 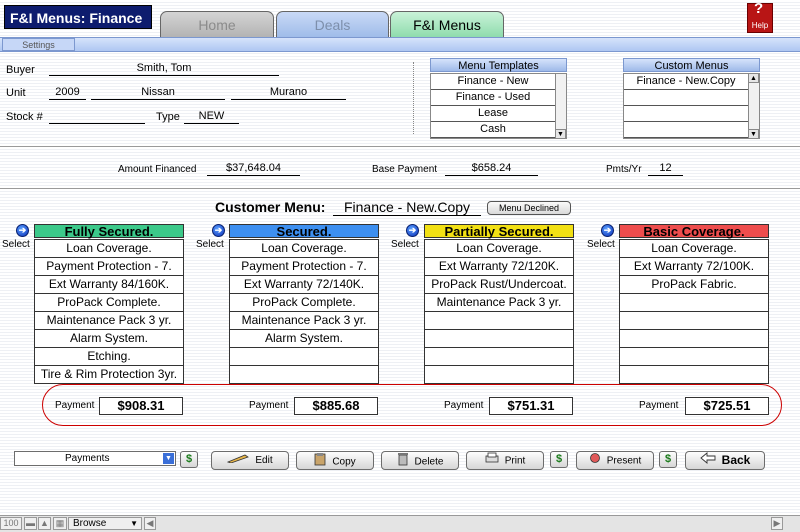 I want to click on menu-item: Ext Warranty 72/140K., so click(x=304, y=285).